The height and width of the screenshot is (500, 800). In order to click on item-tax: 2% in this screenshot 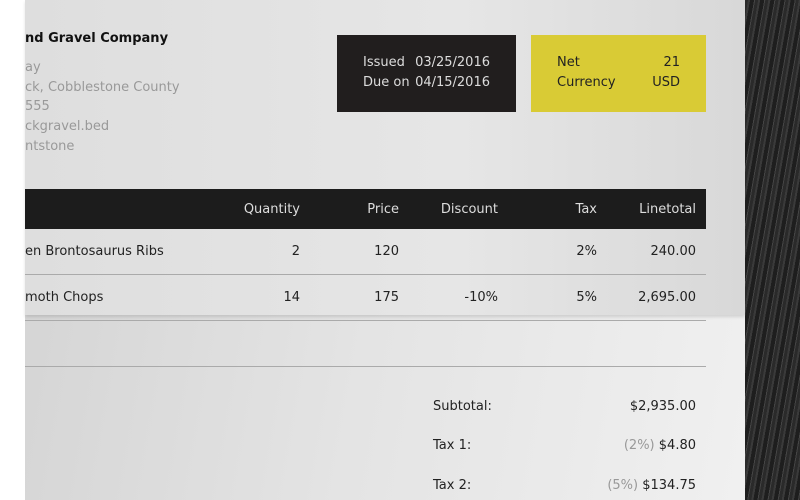, I will do `click(586, 251)`.